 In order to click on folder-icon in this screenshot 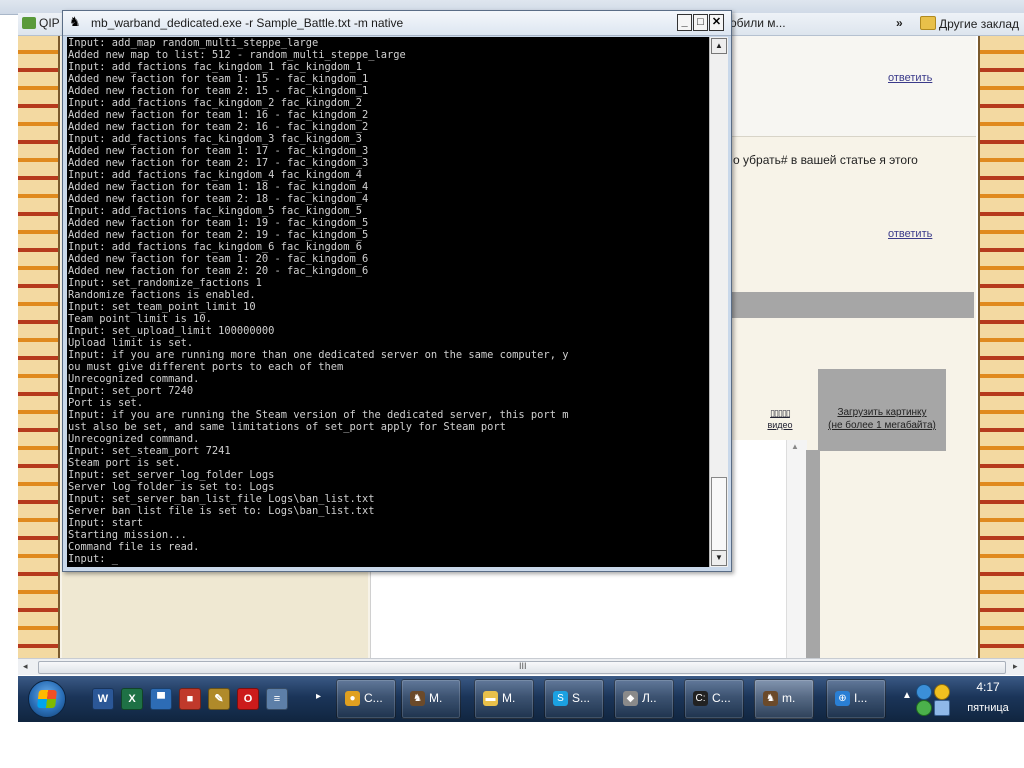, I will do `click(928, 23)`.